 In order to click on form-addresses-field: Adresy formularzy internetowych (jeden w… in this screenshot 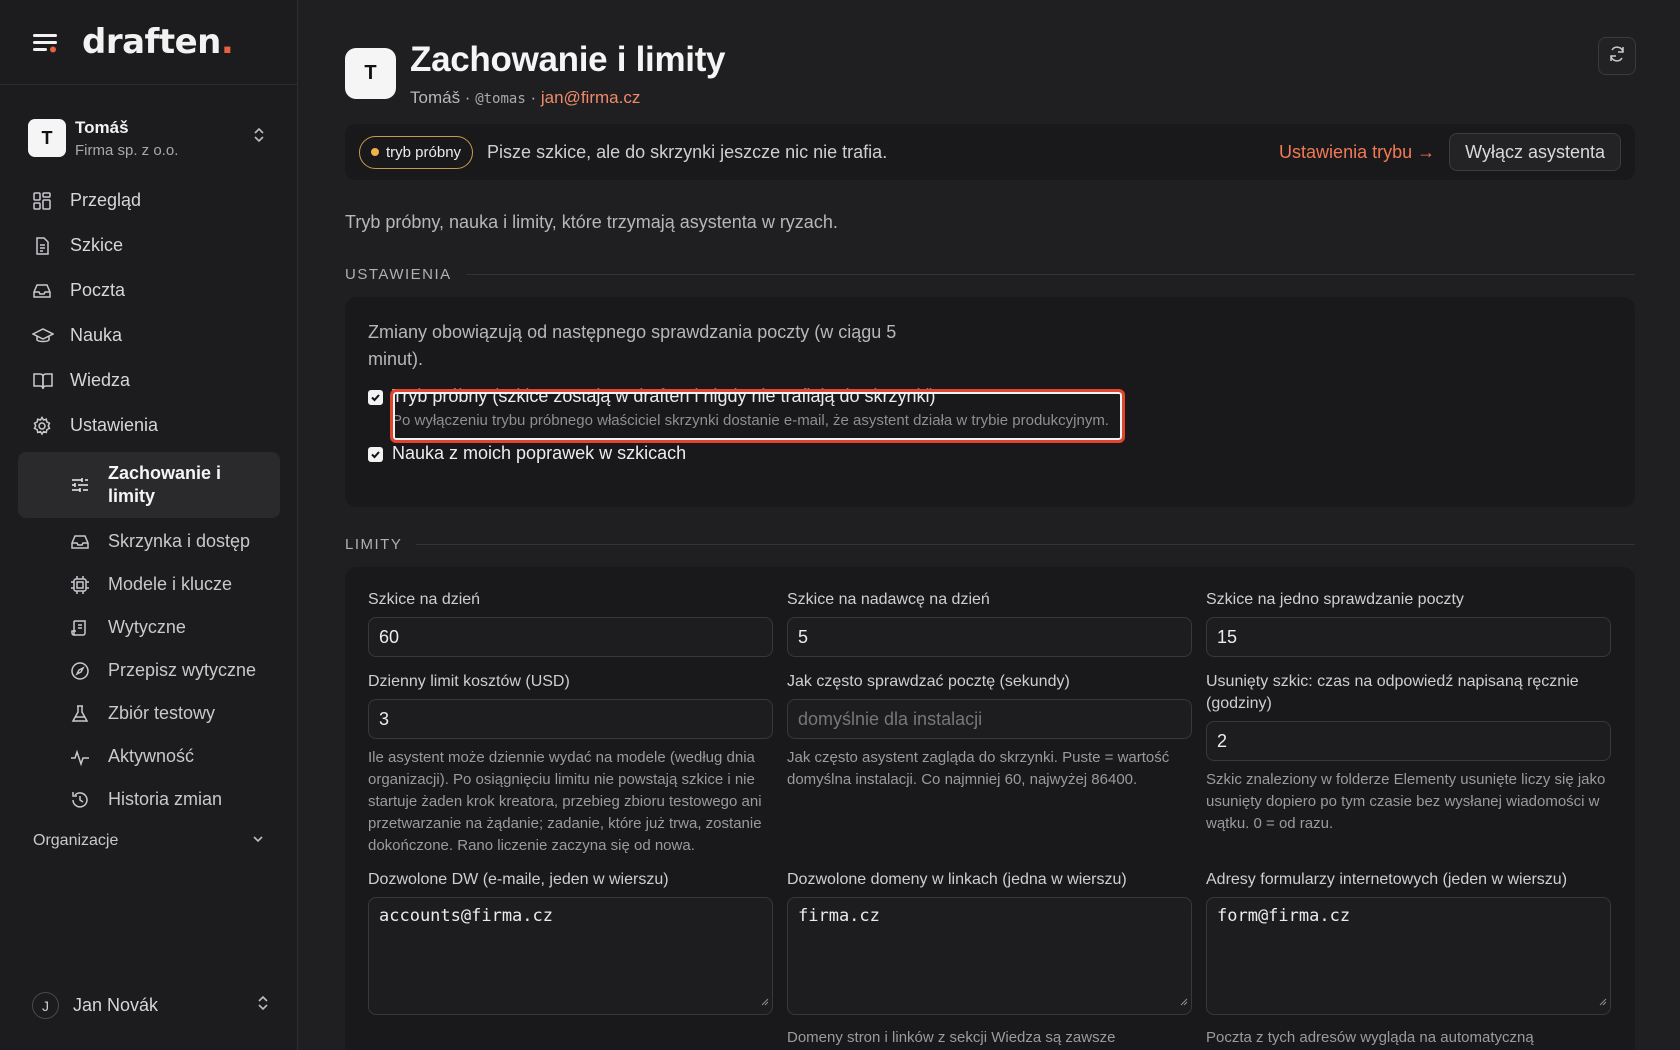, I will do `click(1408, 959)`.